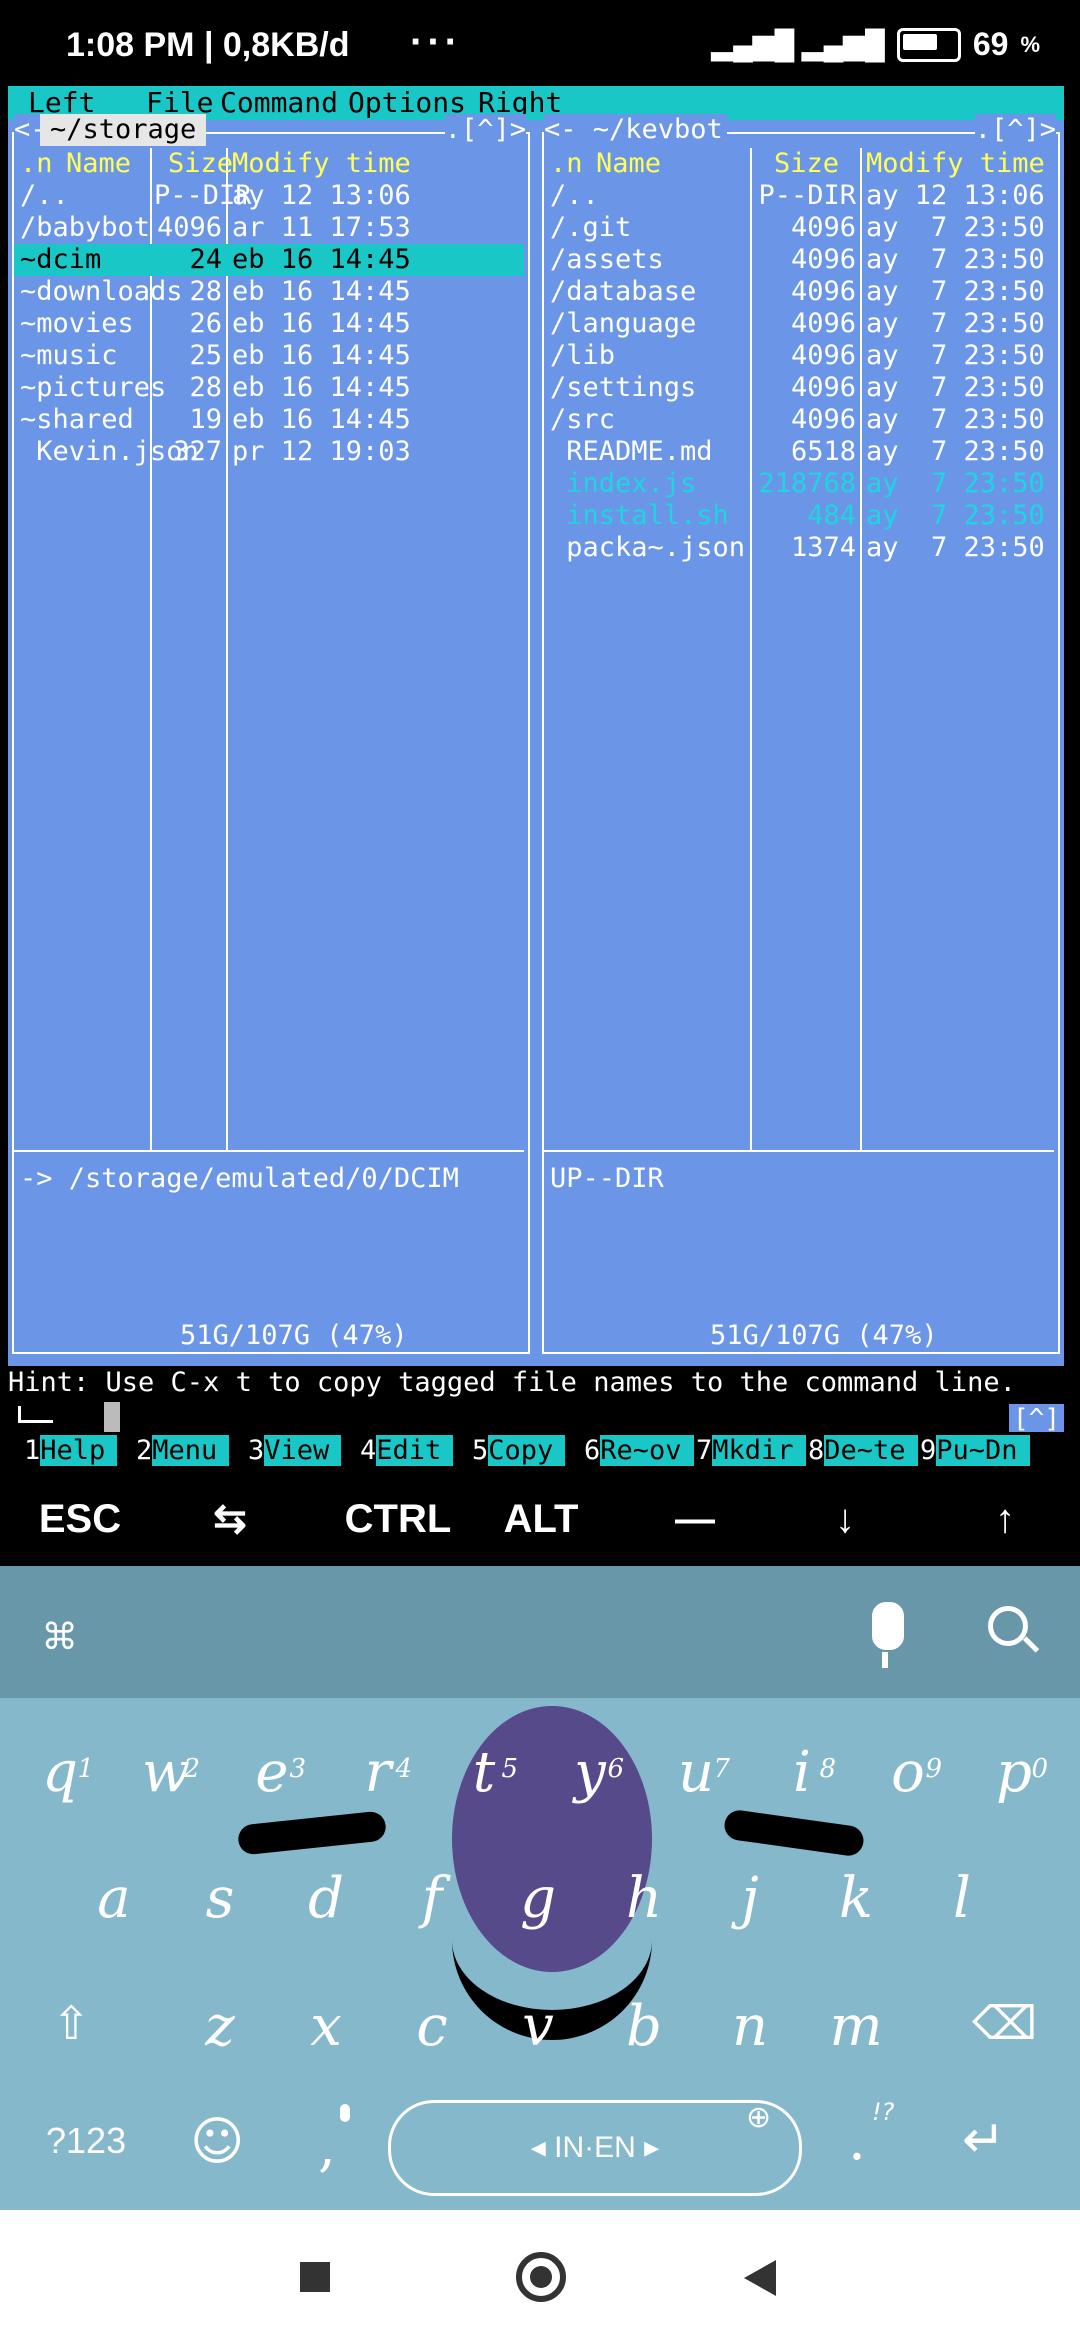 This screenshot has width=1080, height=2340. I want to click on file-row: ~music 25 eb 16 14:45, so click(269, 356).